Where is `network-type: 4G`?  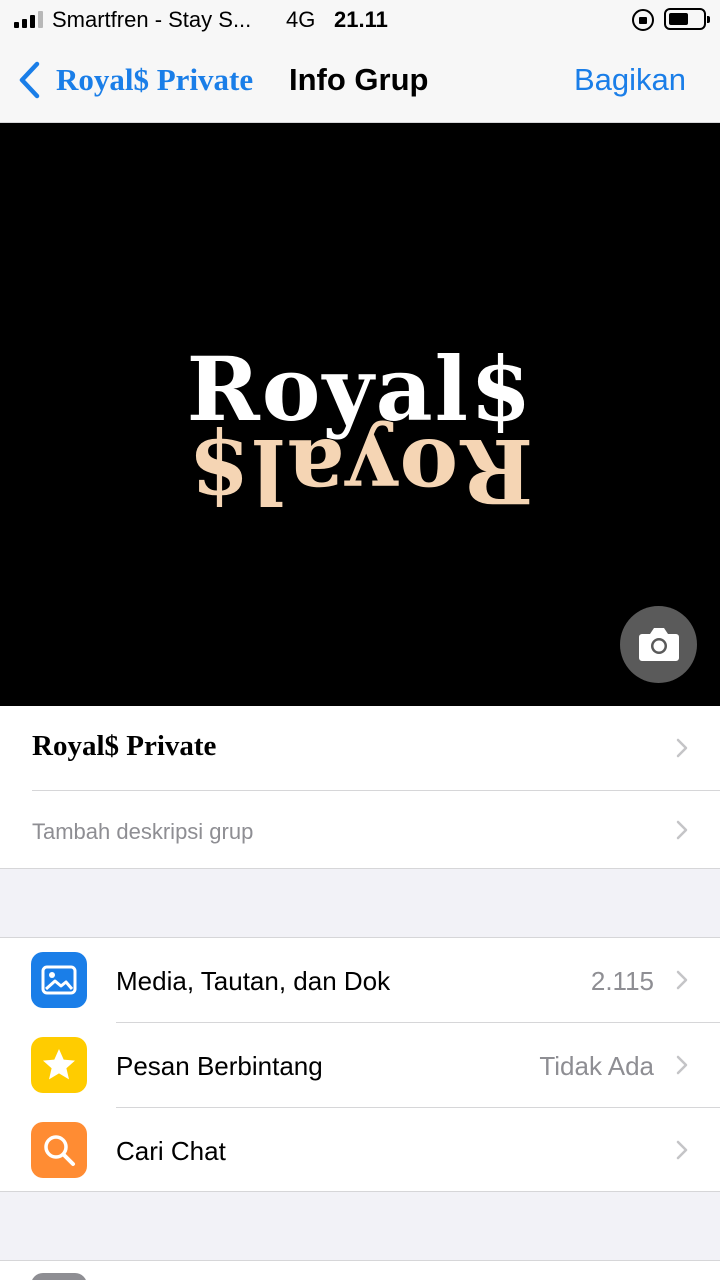
network-type: 4G is located at coordinates (301, 19).